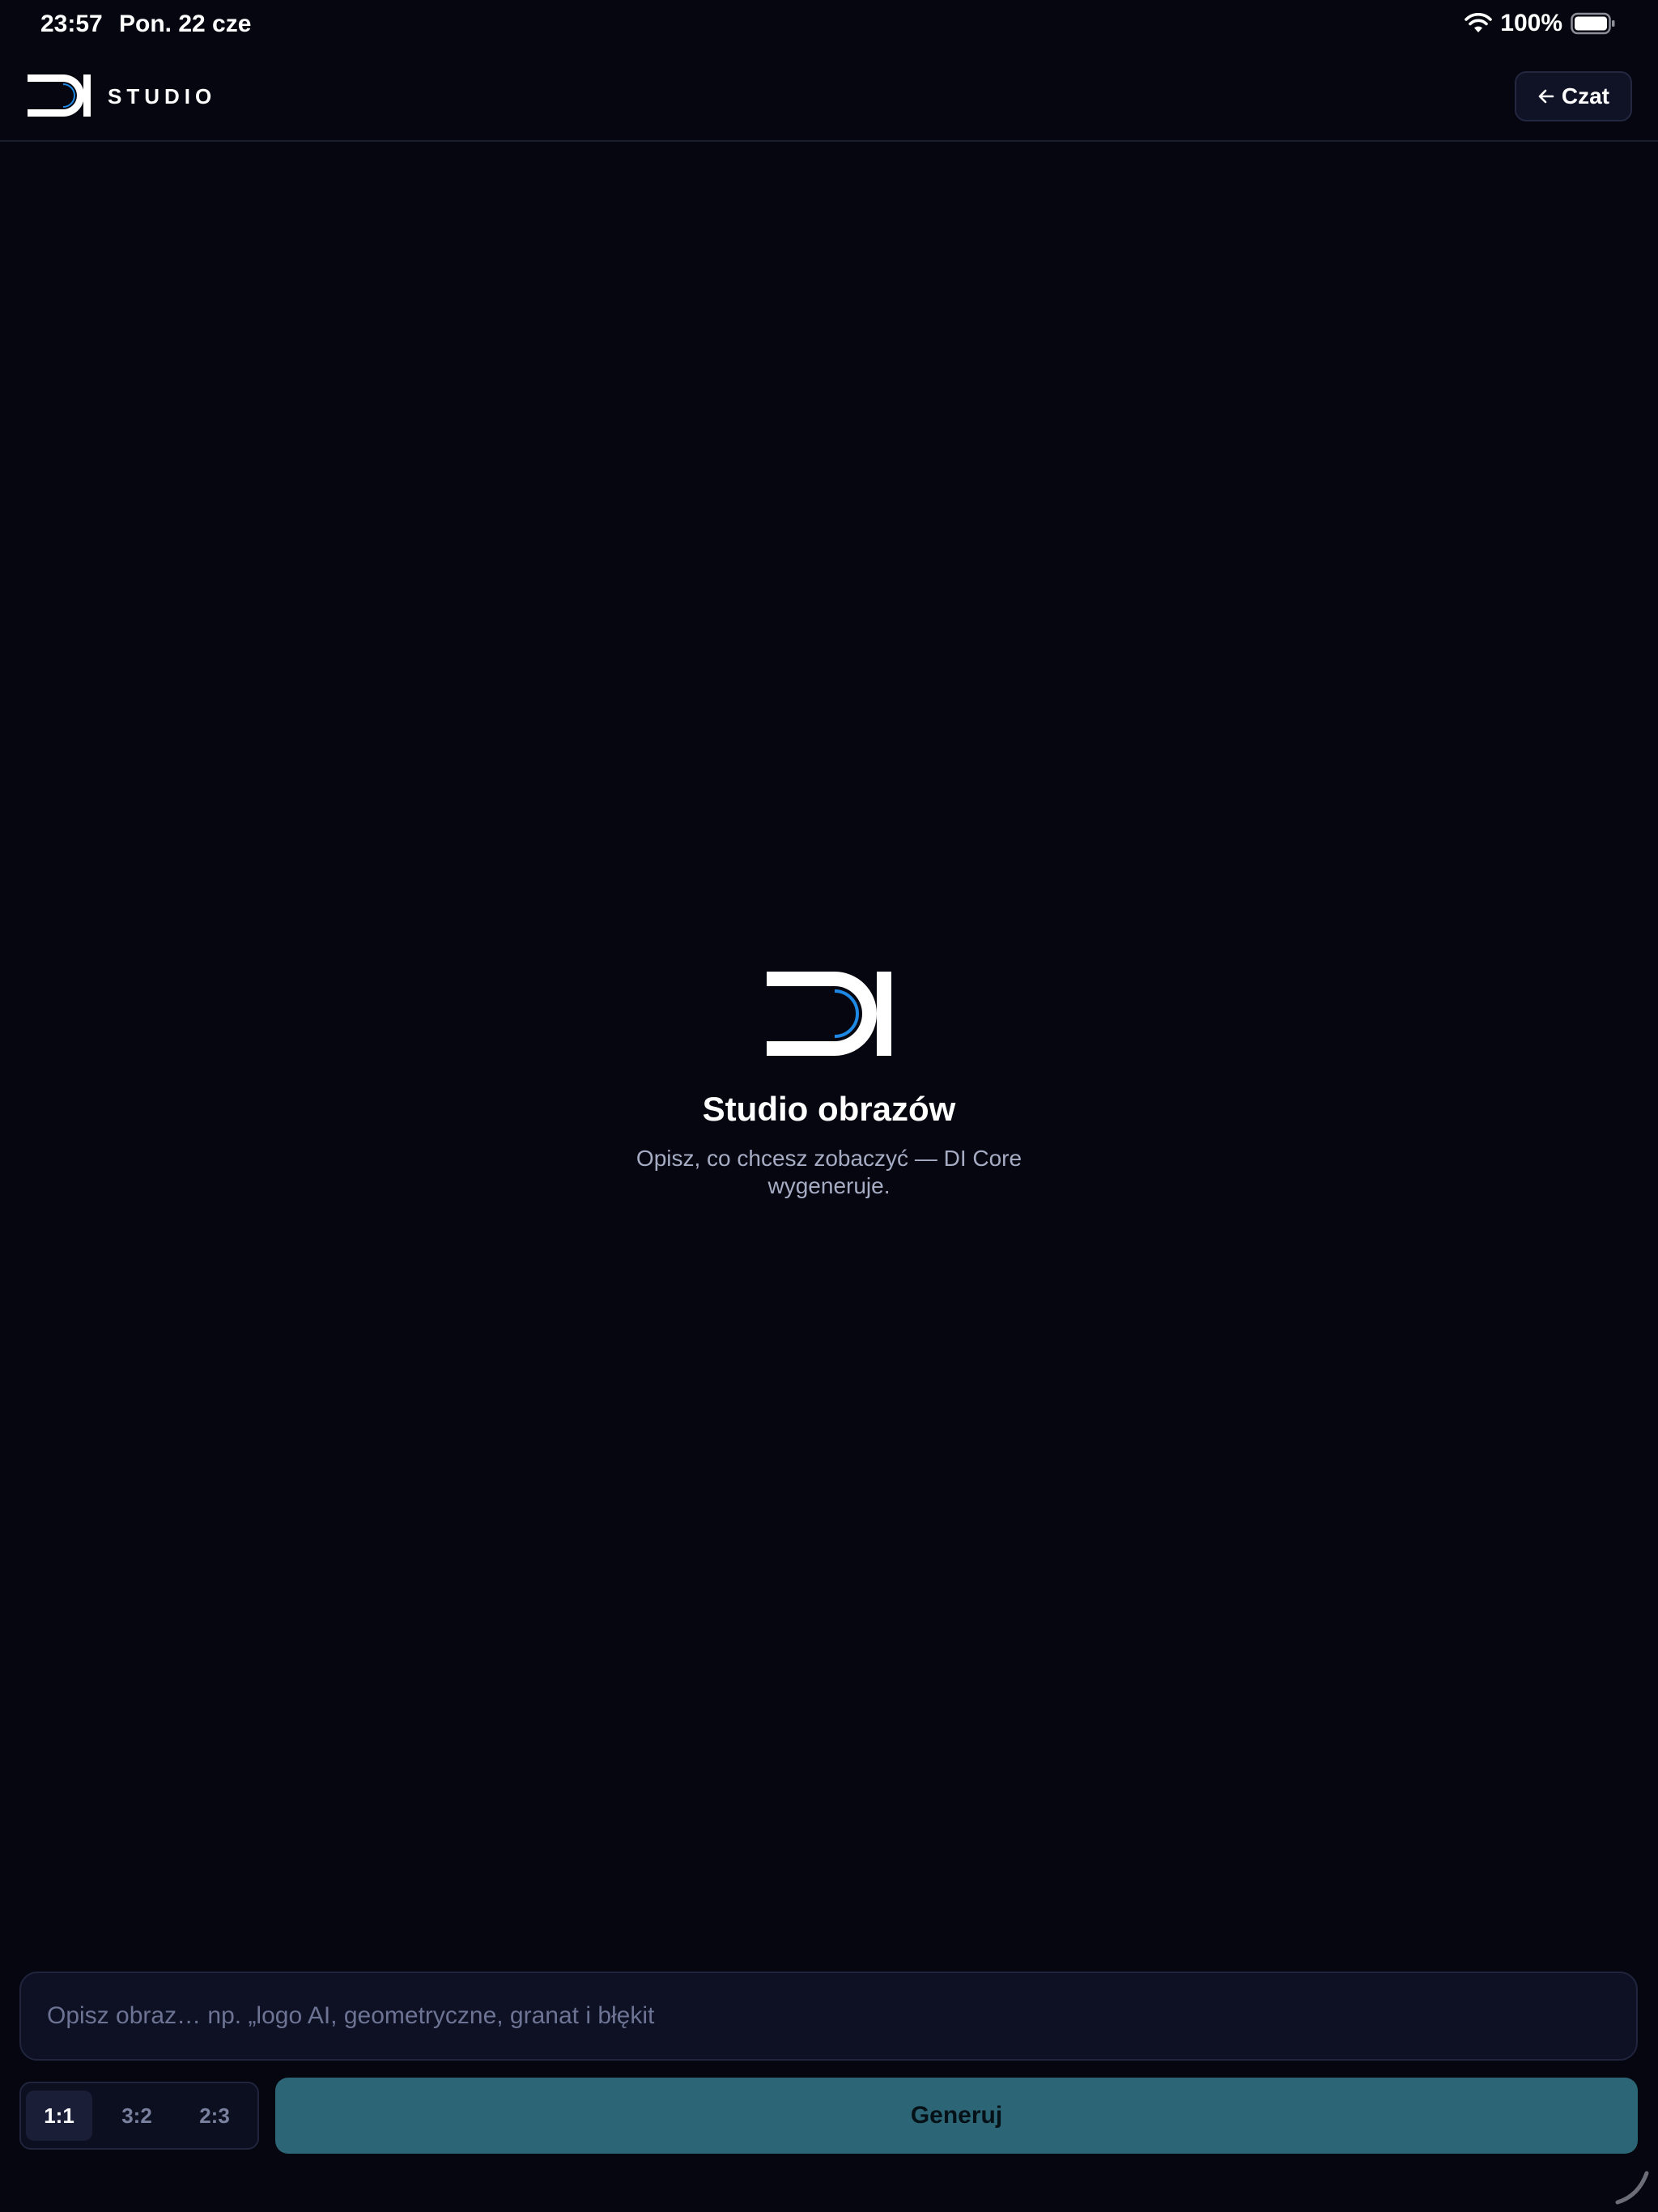 This screenshot has width=1658, height=2212. I want to click on app-header: STUDIO Czat, so click(829, 97).